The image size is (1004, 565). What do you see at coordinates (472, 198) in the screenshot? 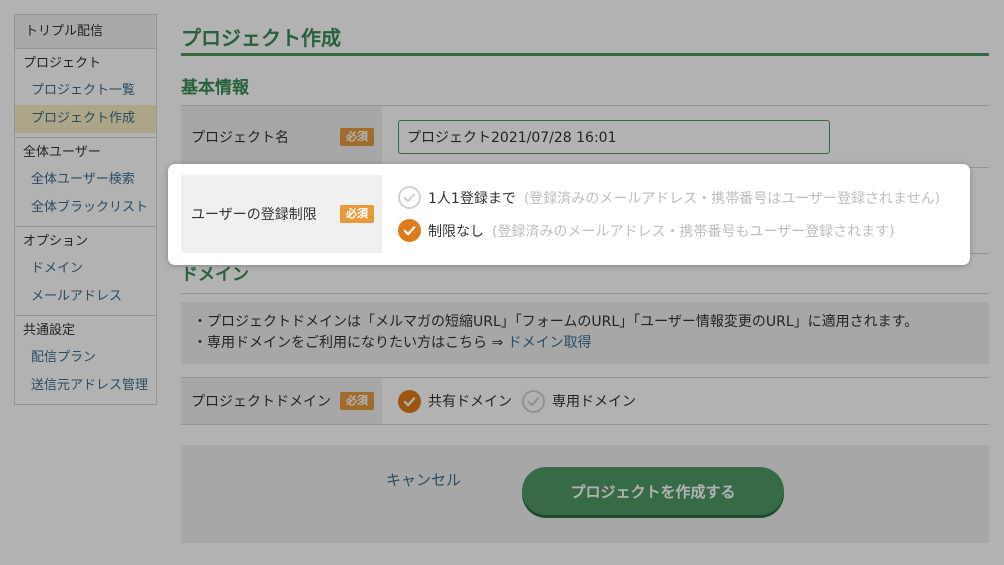
I see `one-per-user-label: 1人1登録まで` at bounding box center [472, 198].